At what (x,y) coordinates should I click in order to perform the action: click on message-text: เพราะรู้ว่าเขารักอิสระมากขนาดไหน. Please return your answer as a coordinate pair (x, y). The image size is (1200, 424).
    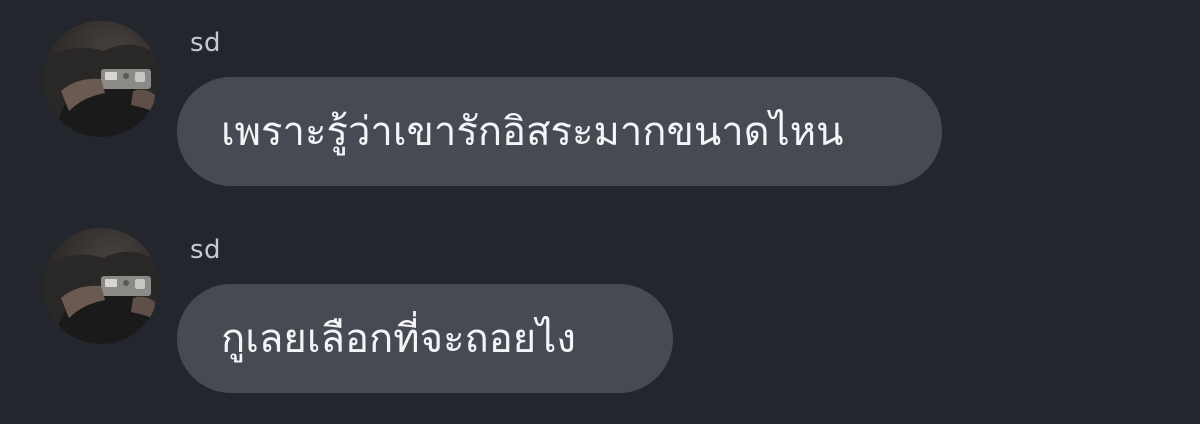
    Looking at the image, I should click on (532, 131).